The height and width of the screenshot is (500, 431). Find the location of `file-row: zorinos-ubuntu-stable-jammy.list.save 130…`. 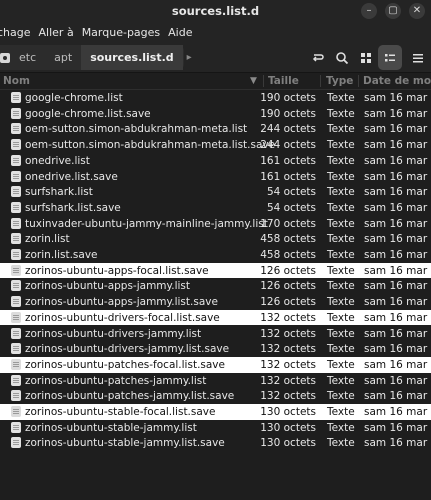

file-row: zorinos-ubuntu-stable-jammy.list.save 130… is located at coordinates (215, 443).